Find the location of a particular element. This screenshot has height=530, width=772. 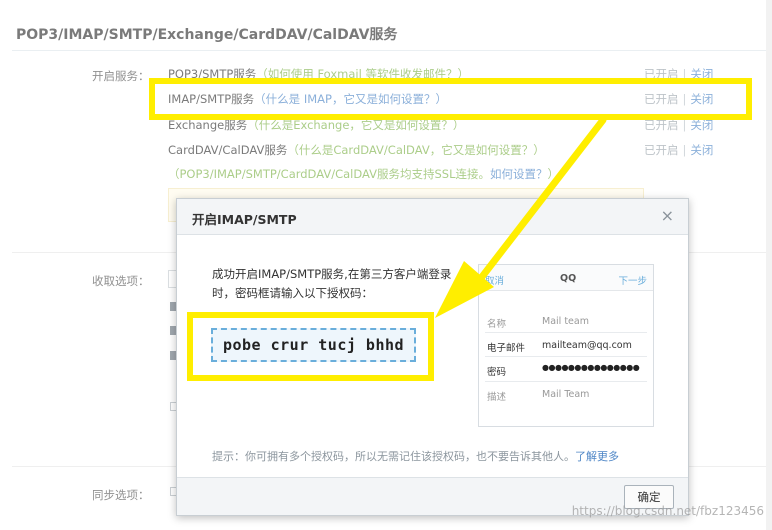

annotation-arrow is located at coordinates (521, 217).